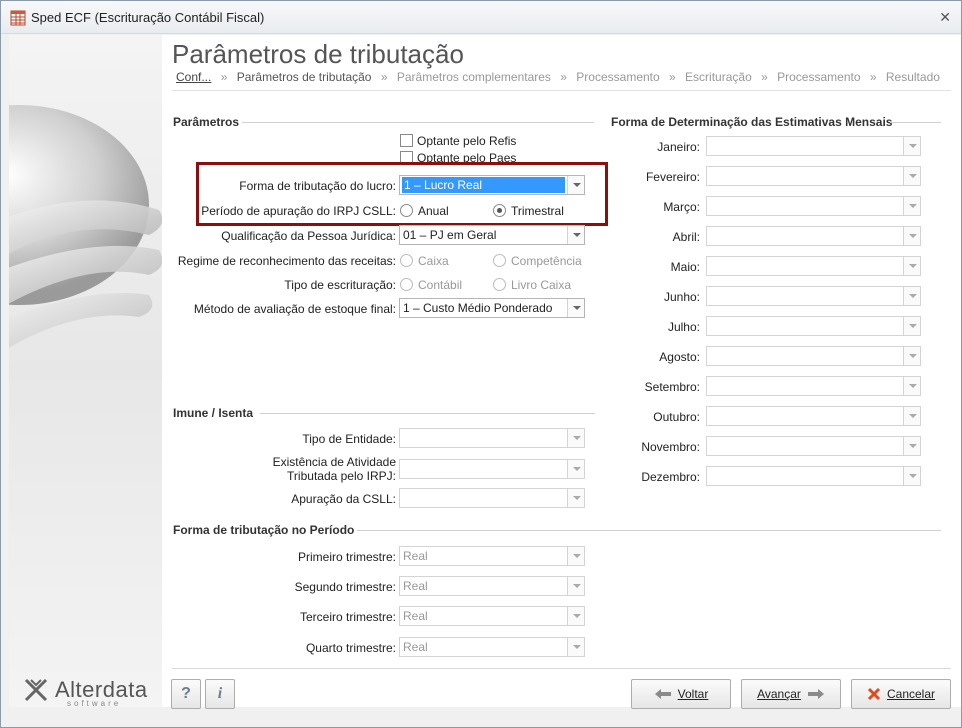  What do you see at coordinates (813, 146) in the screenshot?
I see `select-janeiro` at bounding box center [813, 146].